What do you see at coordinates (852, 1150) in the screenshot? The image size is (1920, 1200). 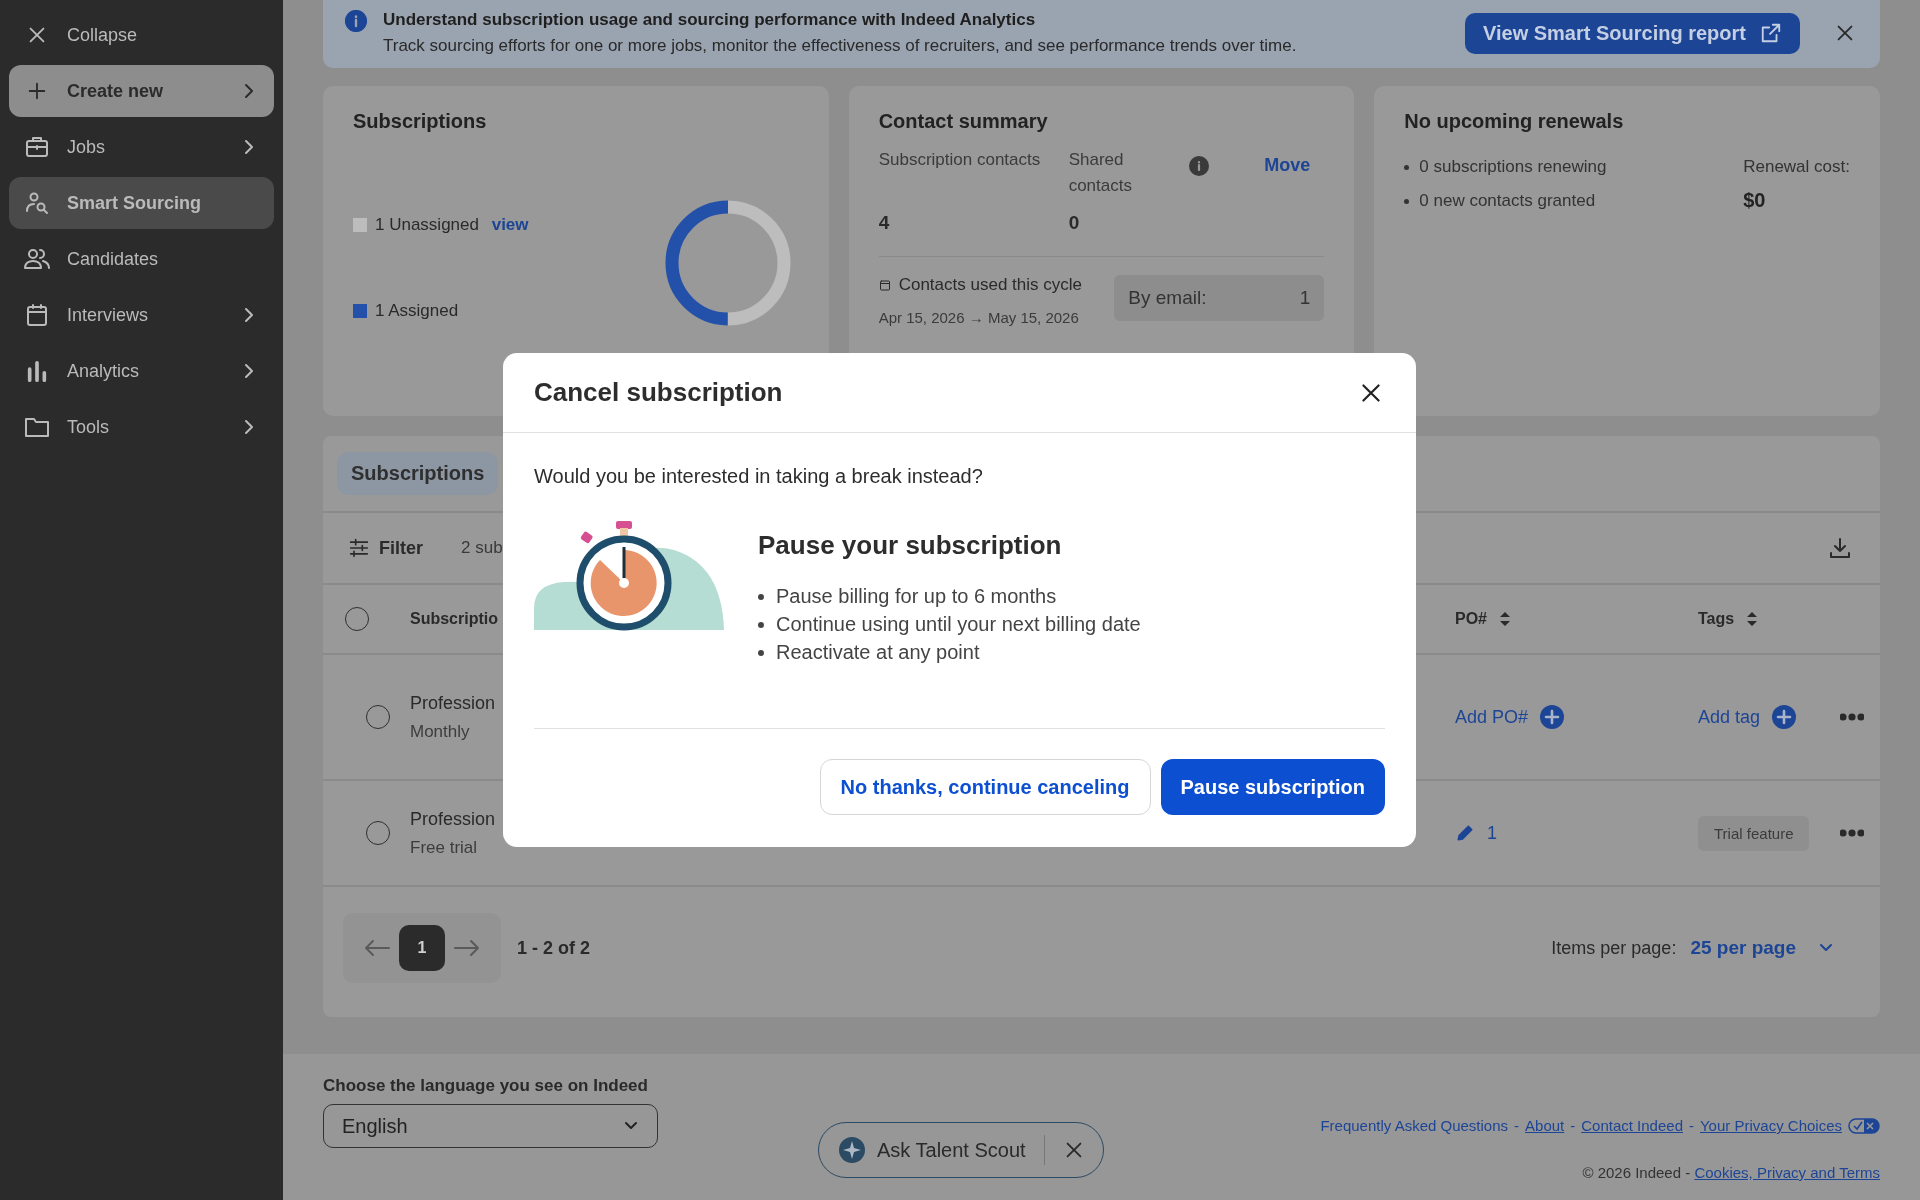 I see `compass-icon` at bounding box center [852, 1150].